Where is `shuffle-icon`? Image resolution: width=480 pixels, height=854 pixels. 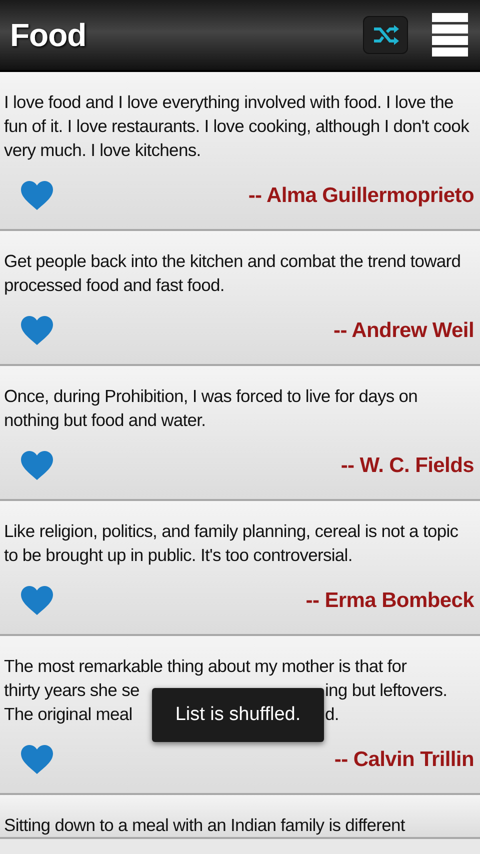 shuffle-icon is located at coordinates (386, 35).